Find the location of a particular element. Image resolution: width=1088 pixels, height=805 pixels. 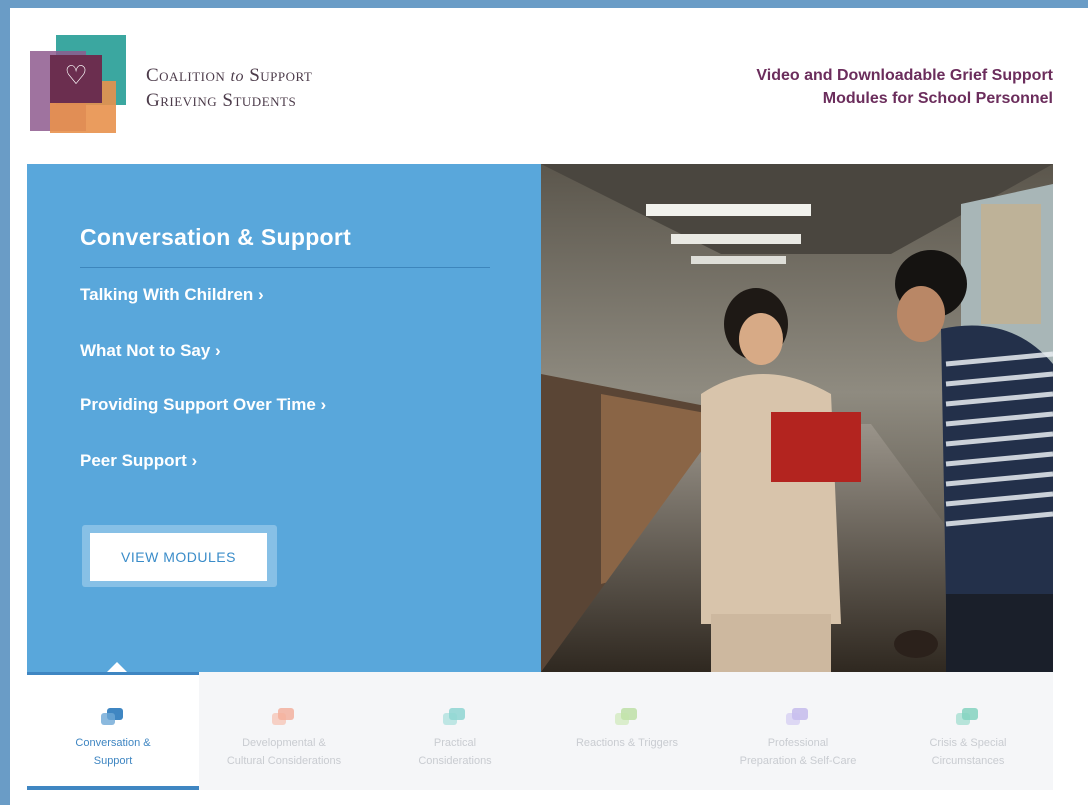

tab-reactions-triggers: Reactions & Triggers is located at coordinates (627, 731).